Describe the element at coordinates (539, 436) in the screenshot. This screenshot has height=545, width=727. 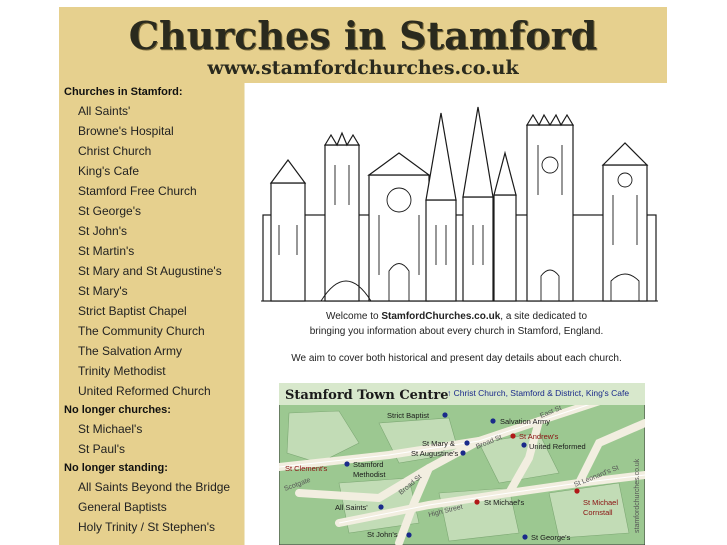
I see `map-label-st-andrews: St Andrew's` at that location.